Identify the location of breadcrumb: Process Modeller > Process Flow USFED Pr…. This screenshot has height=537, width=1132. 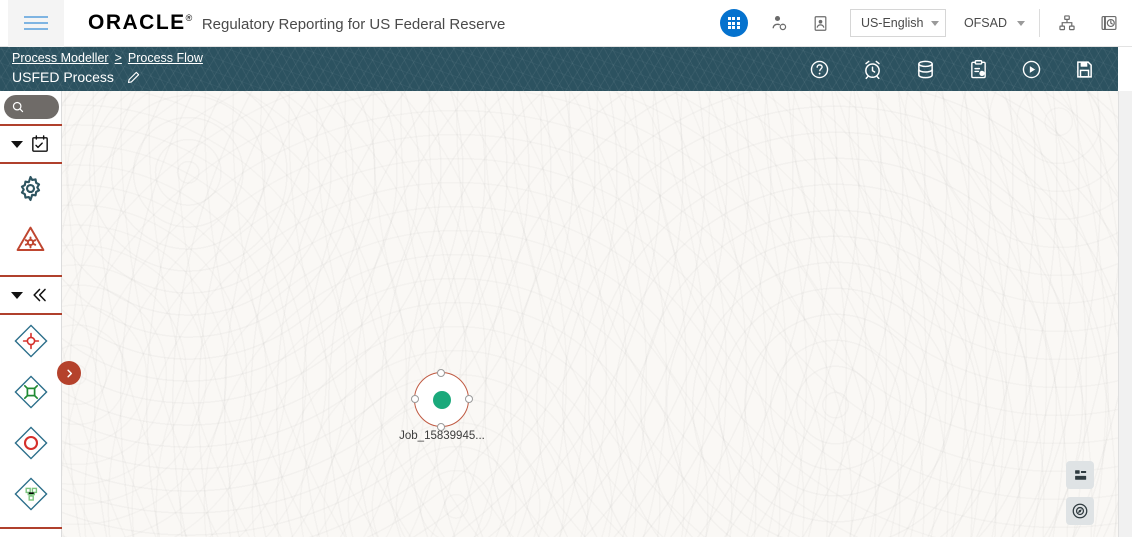
(101, 66).